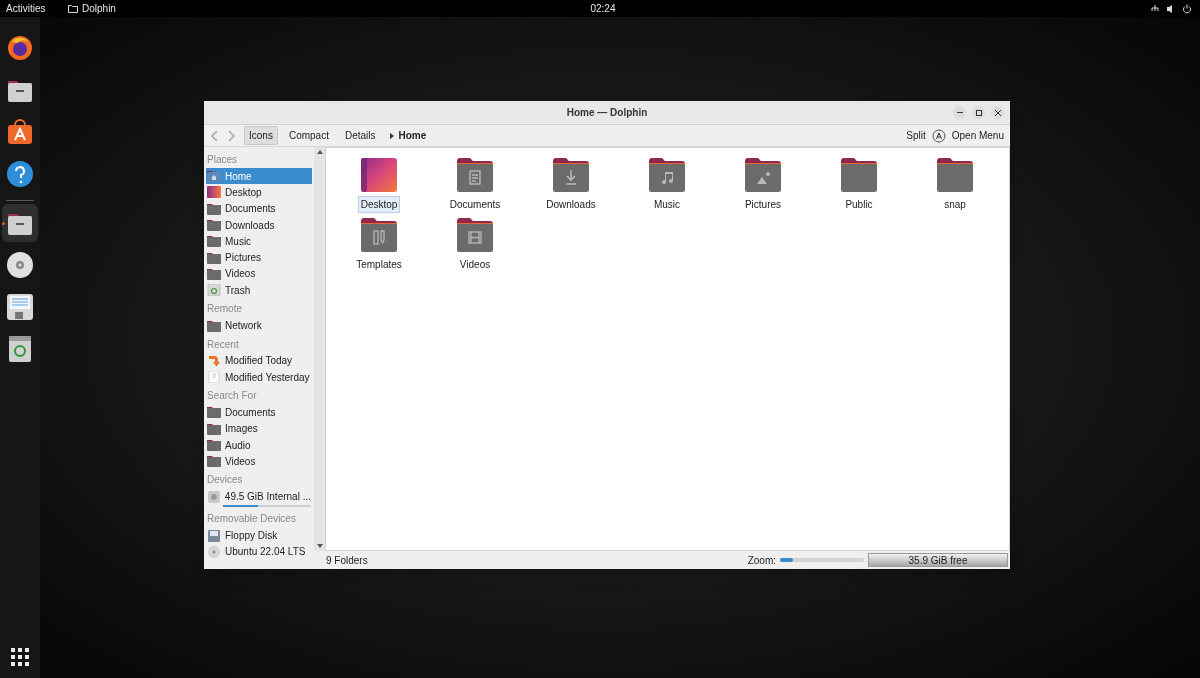 Image resolution: width=1200 pixels, height=678 pixels. What do you see at coordinates (259, 535) in the screenshot?
I see `places-item: Floppy Disk` at bounding box center [259, 535].